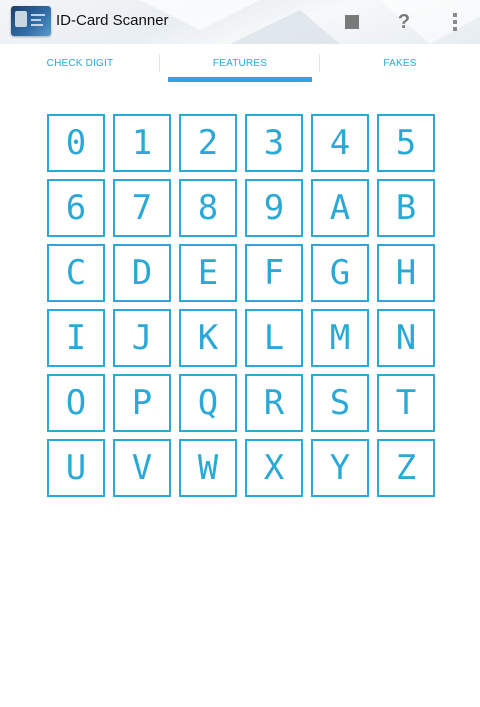 The width and height of the screenshot is (480, 707). I want to click on tab-fakes: FAKES, so click(400, 63).